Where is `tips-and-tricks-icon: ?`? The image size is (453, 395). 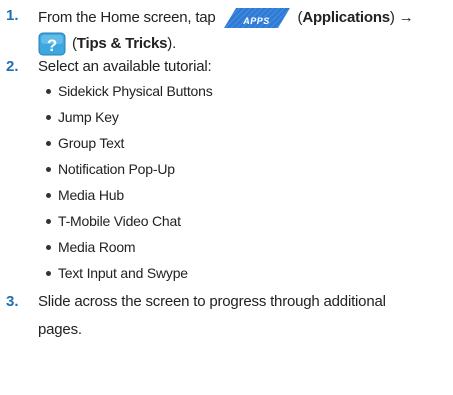 tips-and-tricks-icon: ? is located at coordinates (52, 44).